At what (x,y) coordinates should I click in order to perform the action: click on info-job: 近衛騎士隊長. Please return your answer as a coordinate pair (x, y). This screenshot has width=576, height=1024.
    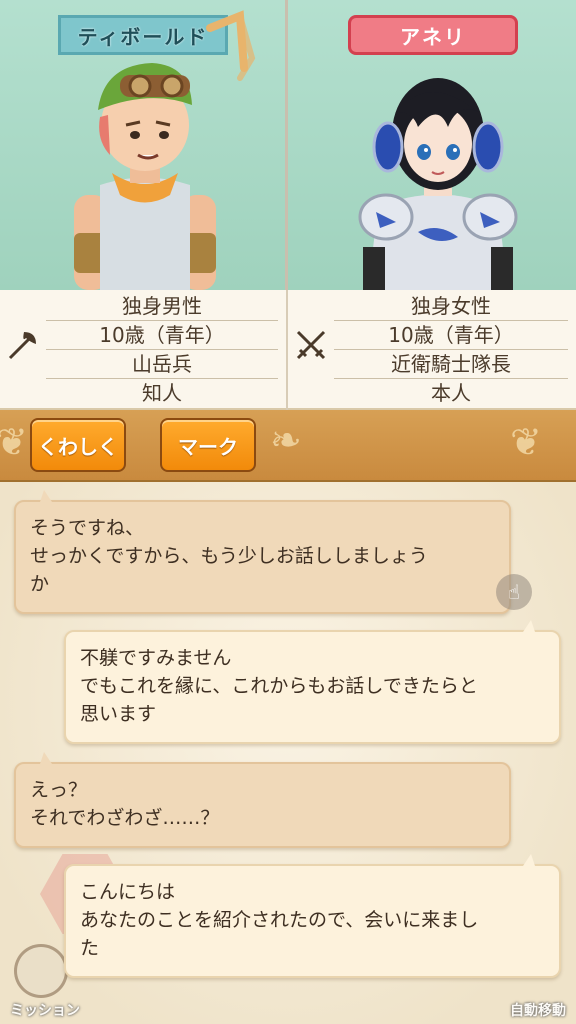
    Looking at the image, I should click on (451, 364).